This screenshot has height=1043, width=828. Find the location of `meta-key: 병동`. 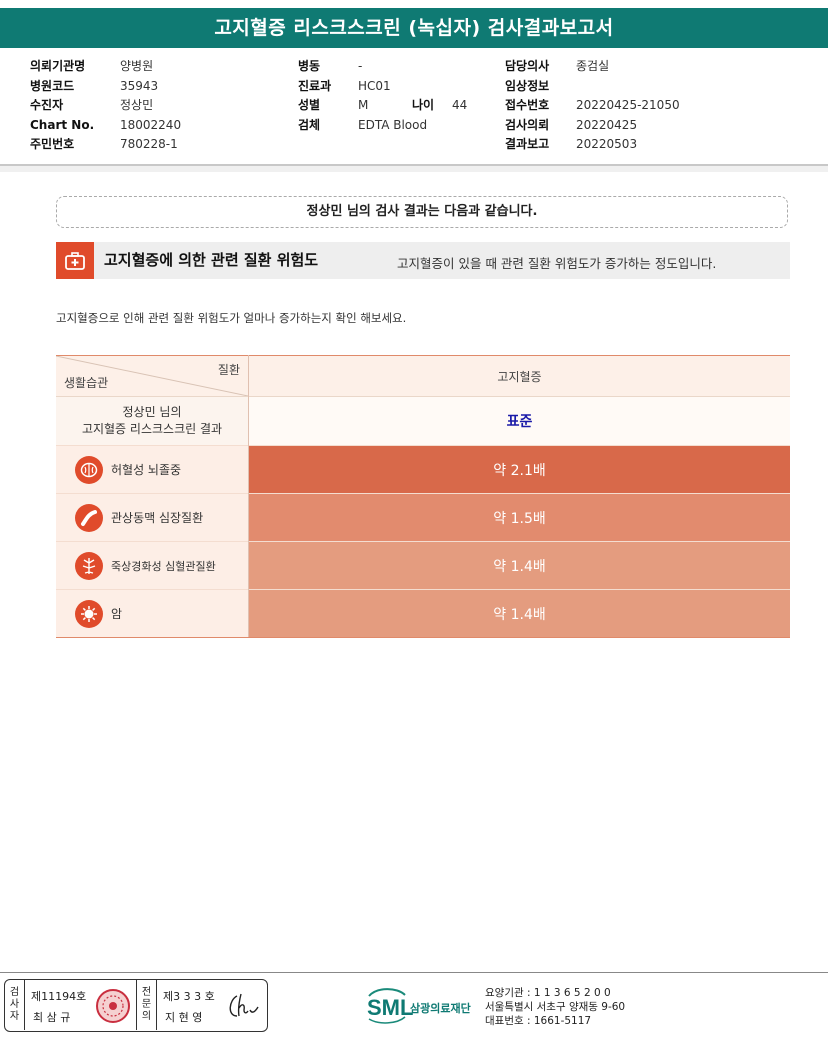

meta-key: 병동 is located at coordinates (309, 66).